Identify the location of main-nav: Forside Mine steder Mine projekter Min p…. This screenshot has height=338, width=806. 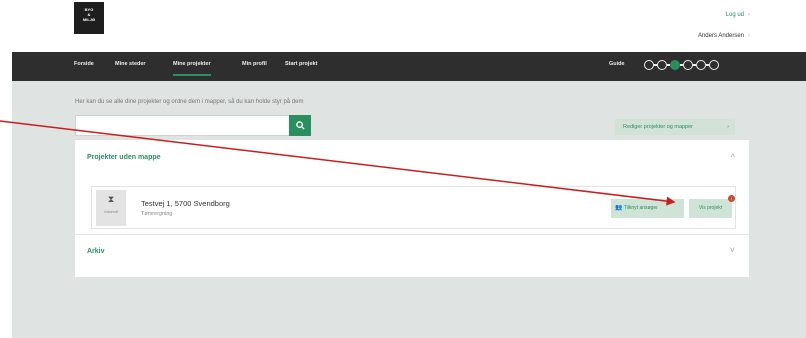
(409, 66).